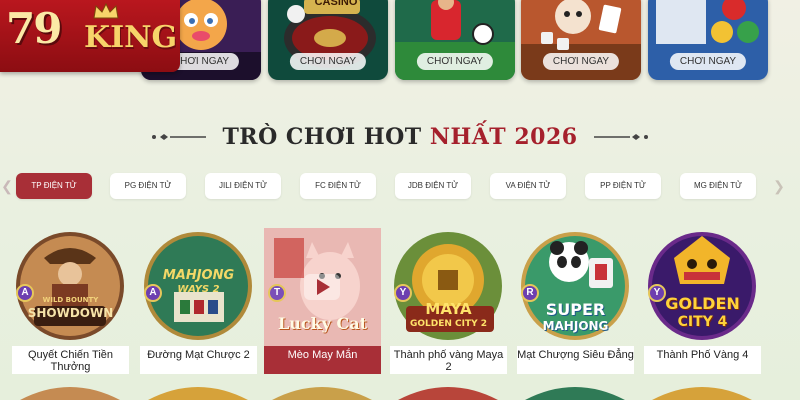 This screenshot has height=400, width=800. I want to click on tab-jili: JILI ĐIỆN TỬ, so click(243, 186).